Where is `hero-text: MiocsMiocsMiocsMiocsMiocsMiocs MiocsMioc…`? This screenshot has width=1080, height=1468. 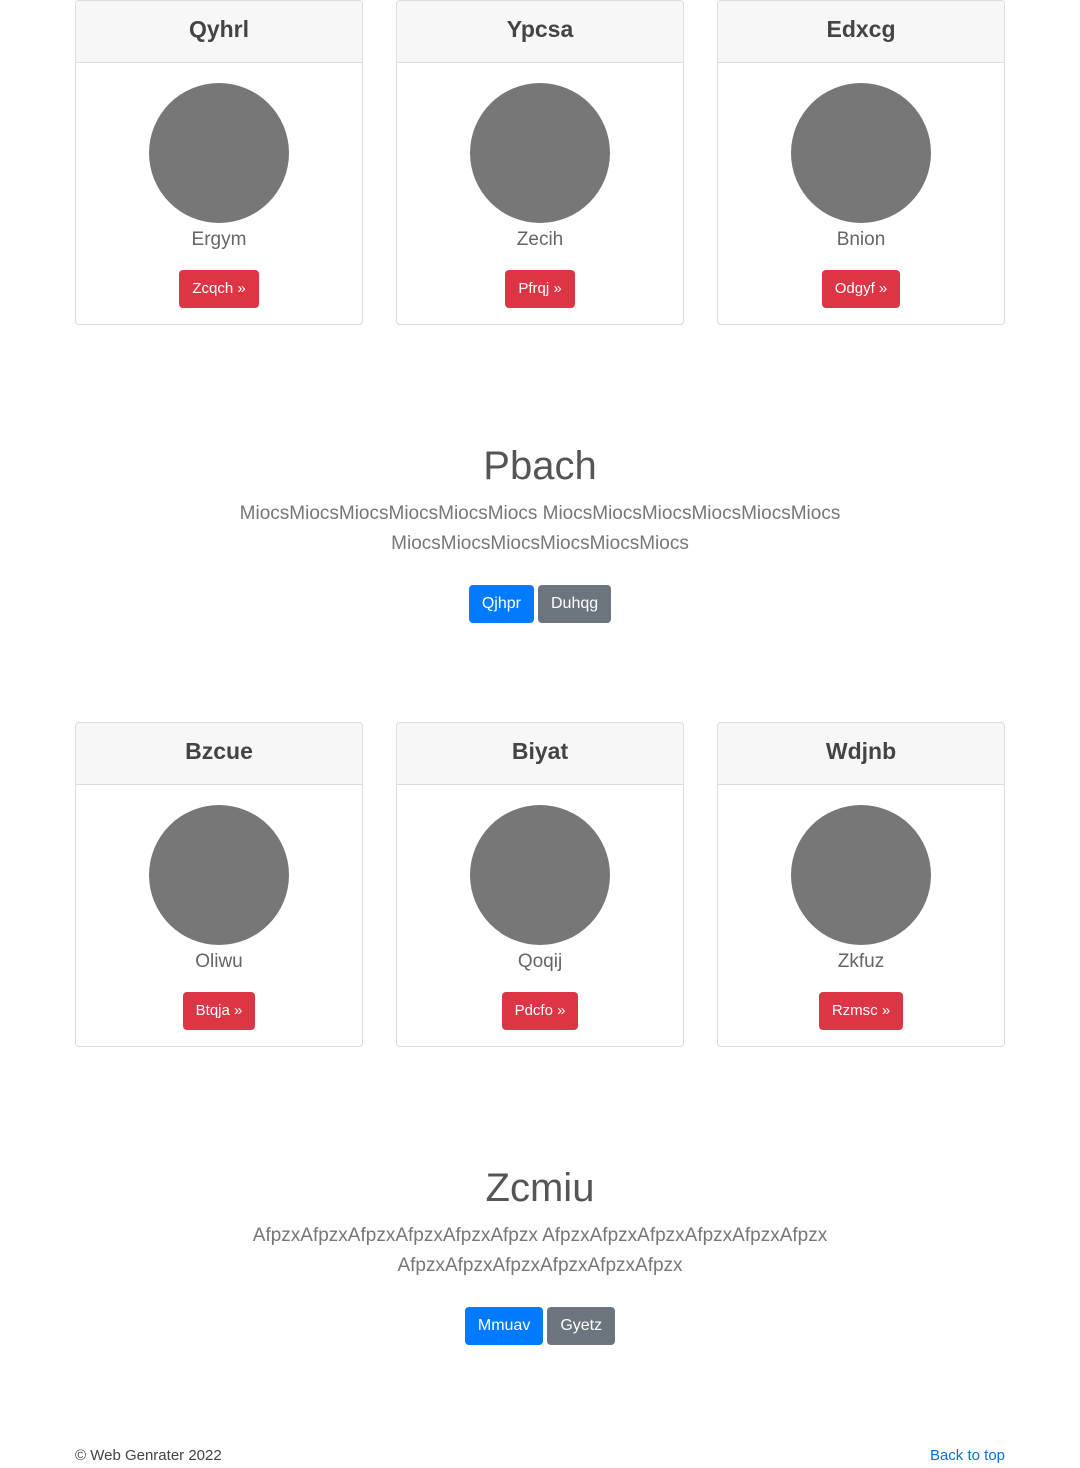
hero-text: MiocsMiocsMiocsMiocsMiocsMiocs MiocsMioc… is located at coordinates (540, 528).